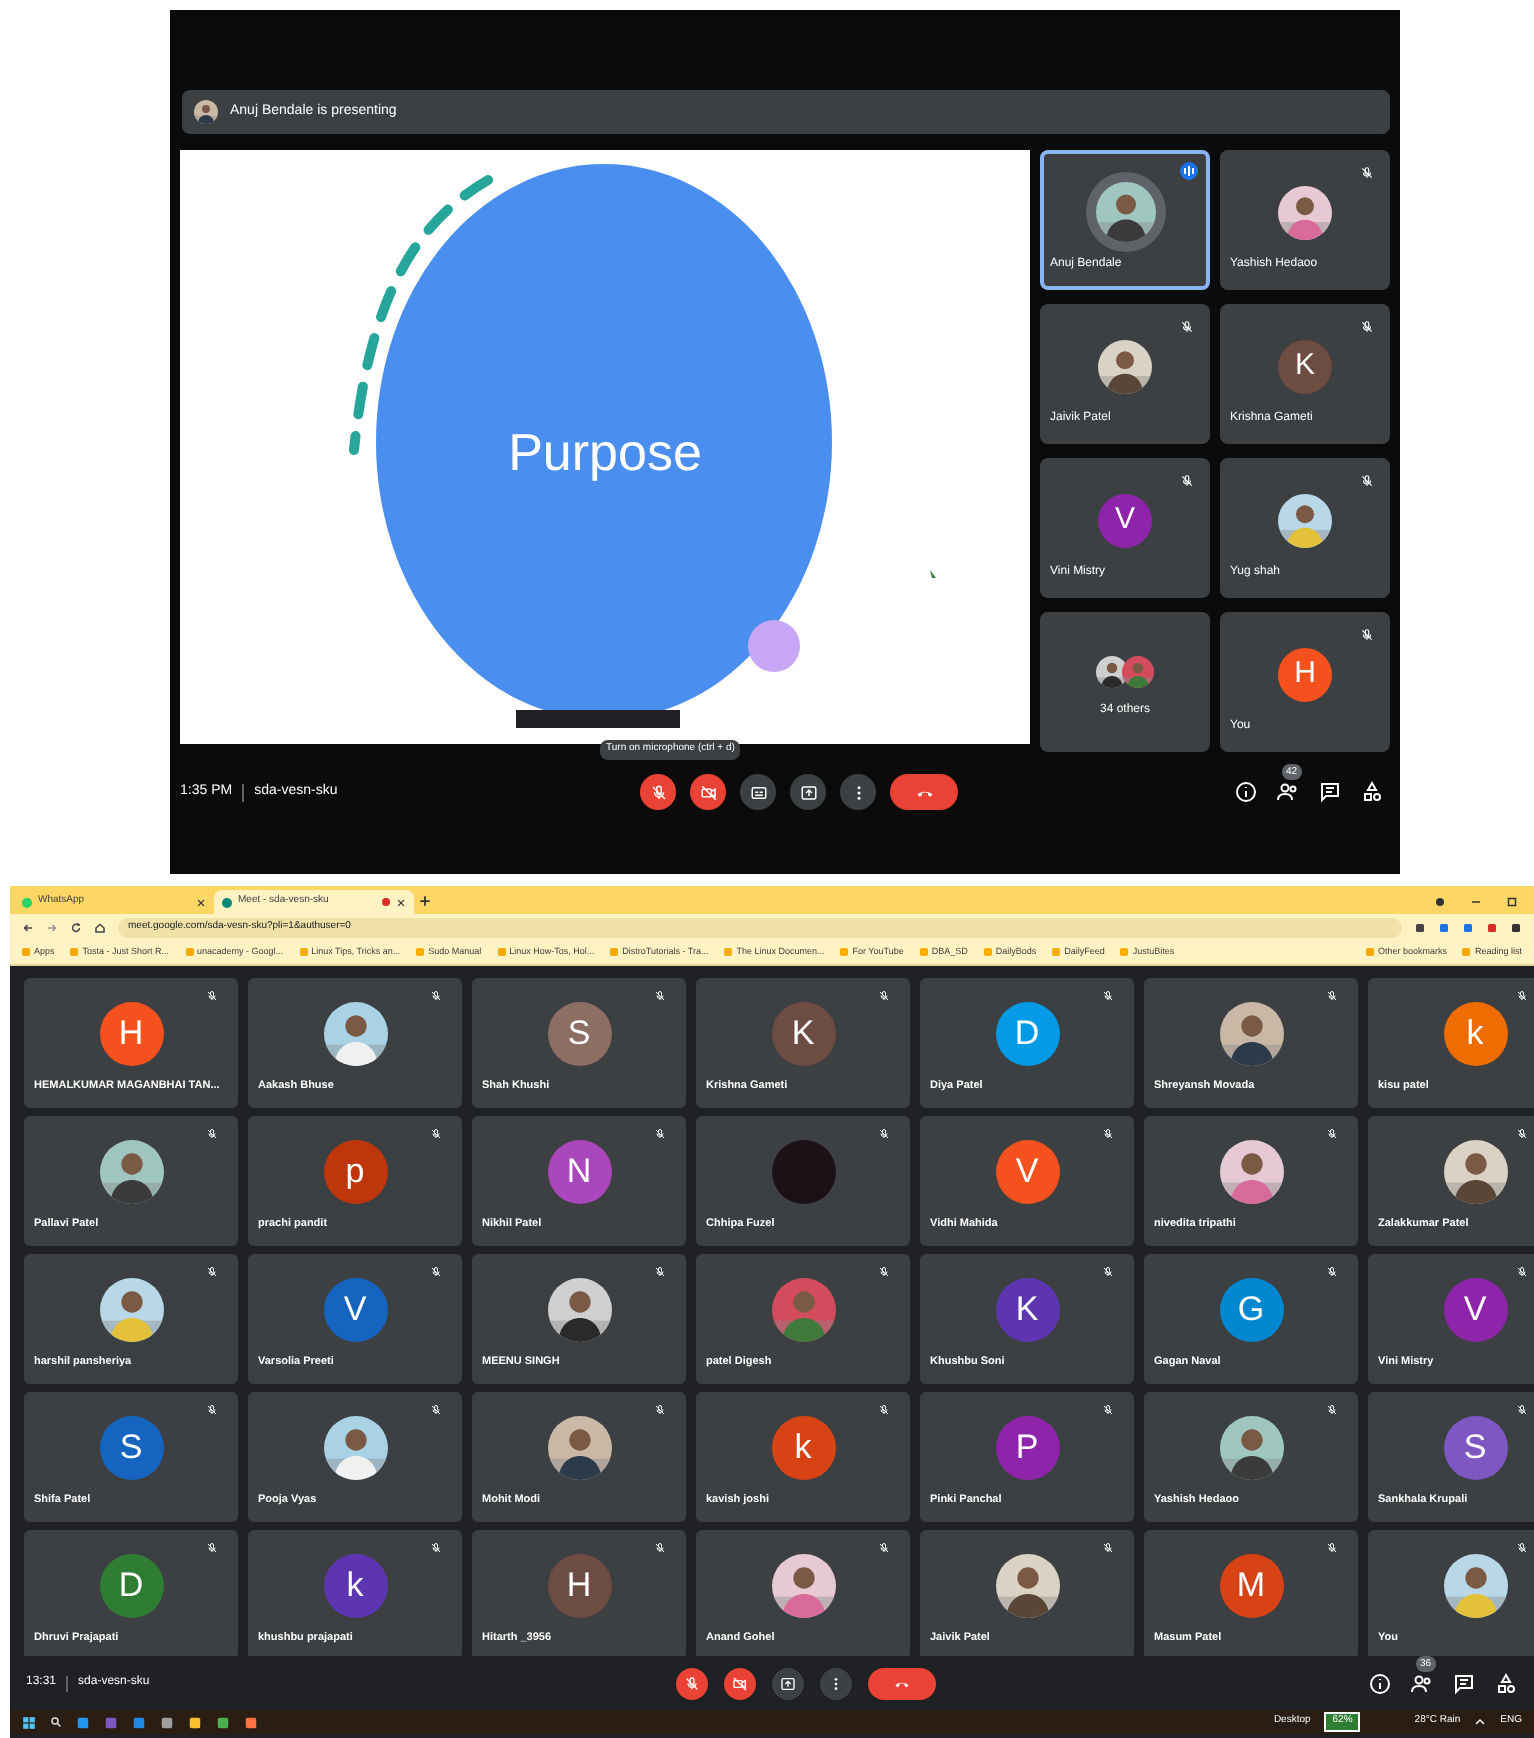 The height and width of the screenshot is (1738, 1534). Describe the element at coordinates (100, 927) in the screenshot. I see `home-icon` at that location.